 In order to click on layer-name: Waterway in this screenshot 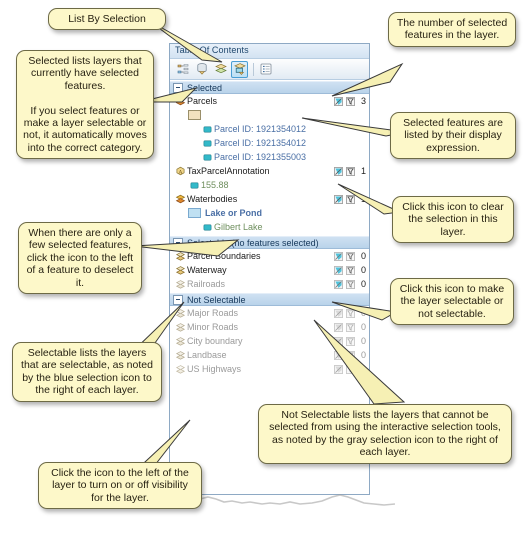, I will do `click(207, 270)`.